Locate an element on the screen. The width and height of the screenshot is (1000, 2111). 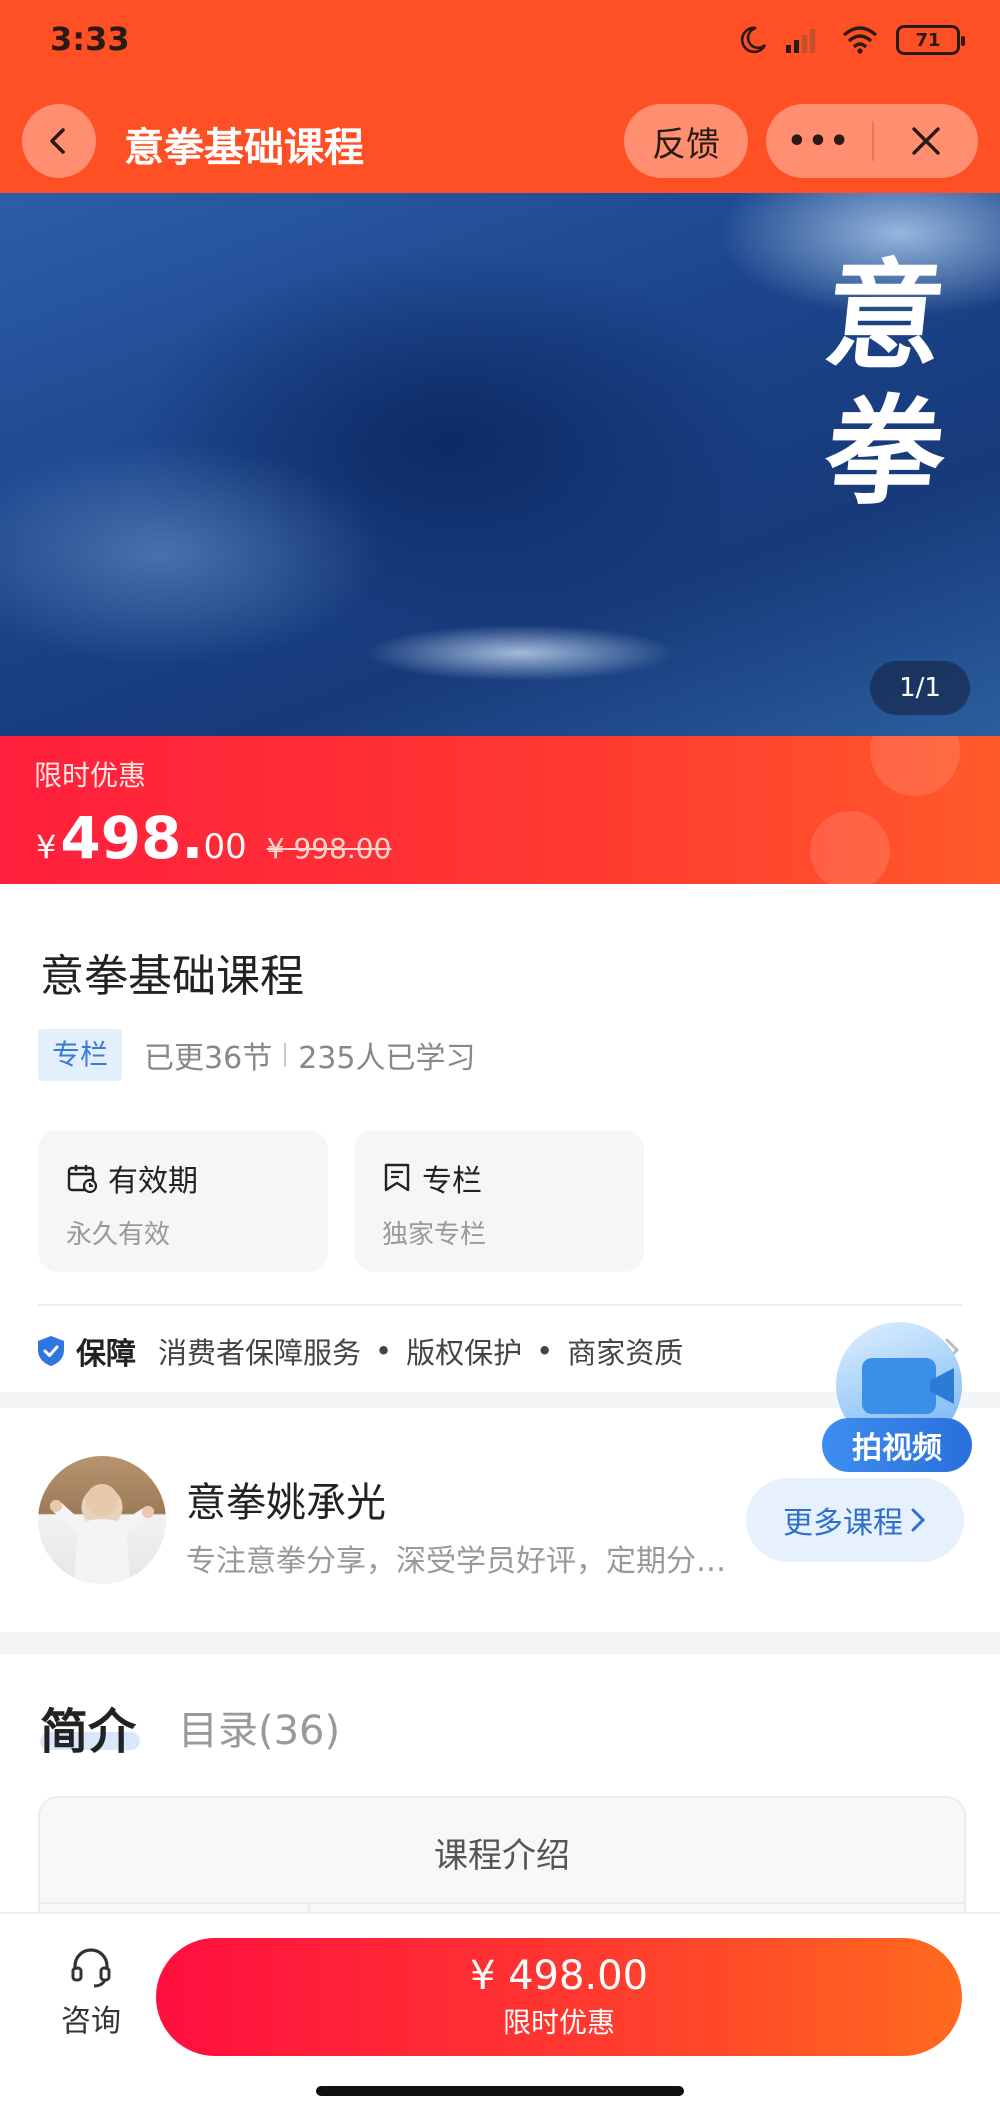
battery-level: 71 is located at coordinates (928, 40).